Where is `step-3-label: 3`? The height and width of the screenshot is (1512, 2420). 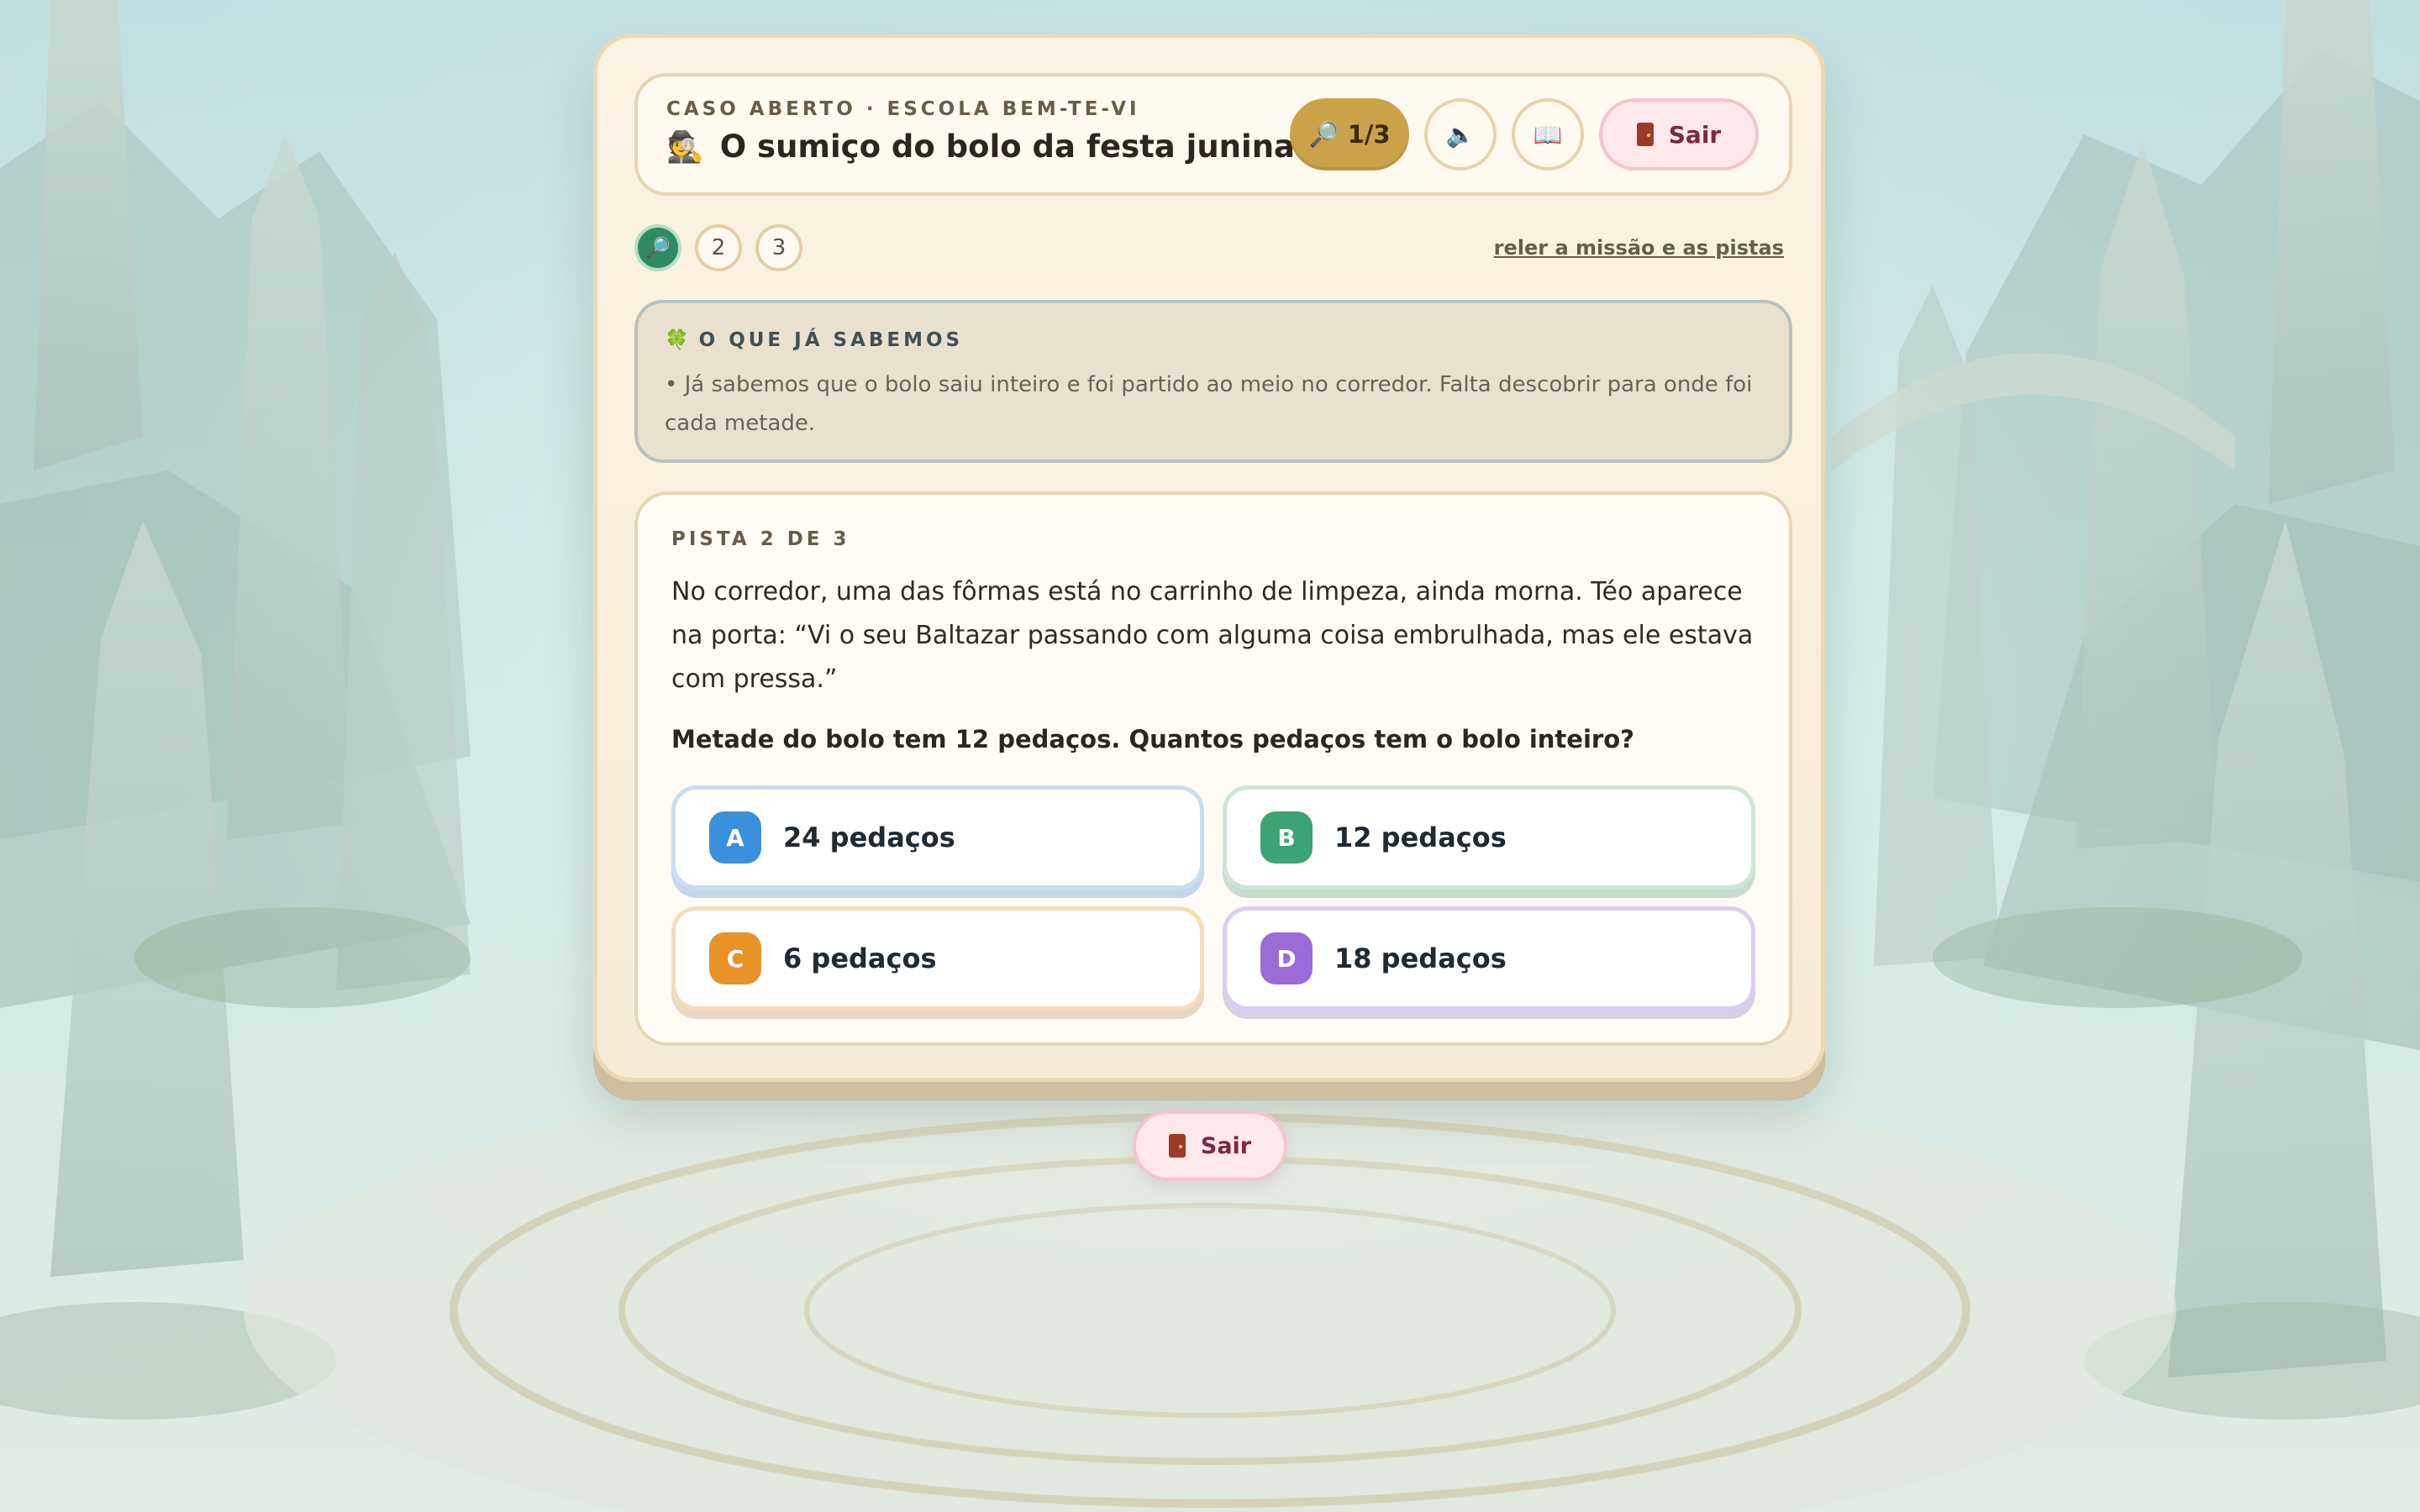 step-3-label: 3 is located at coordinates (779, 247).